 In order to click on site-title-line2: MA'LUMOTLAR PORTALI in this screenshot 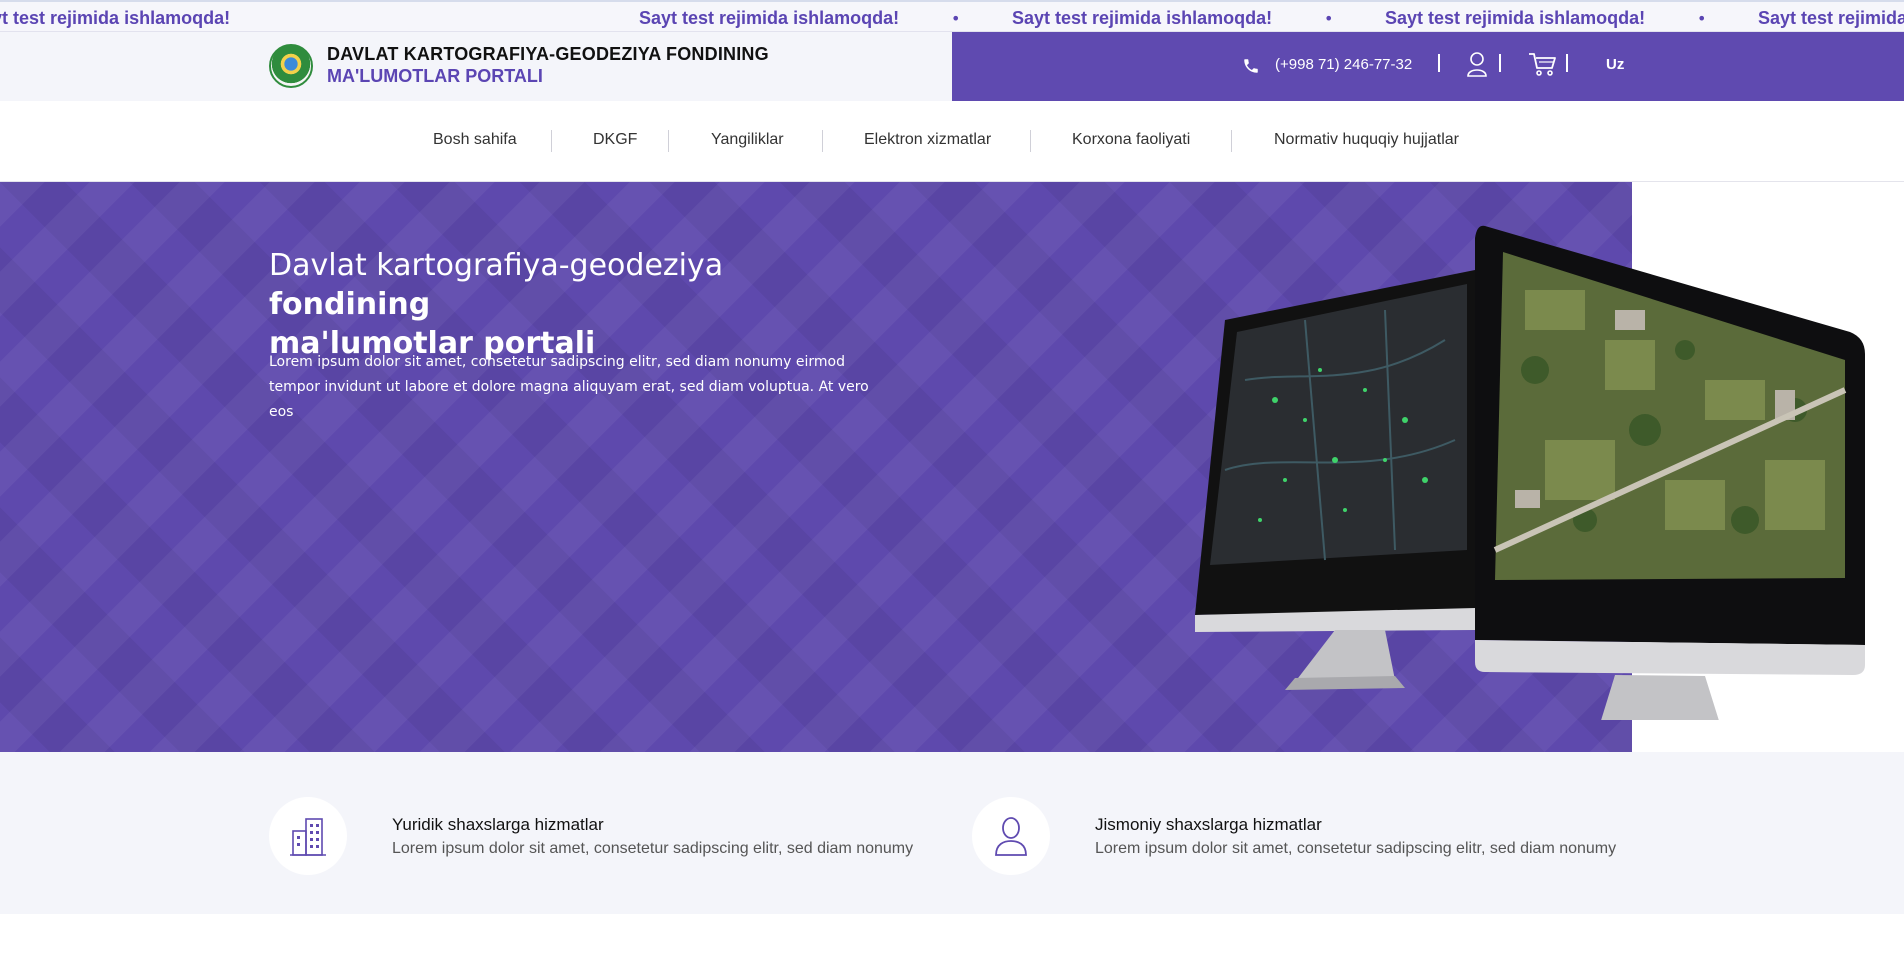, I will do `click(435, 76)`.